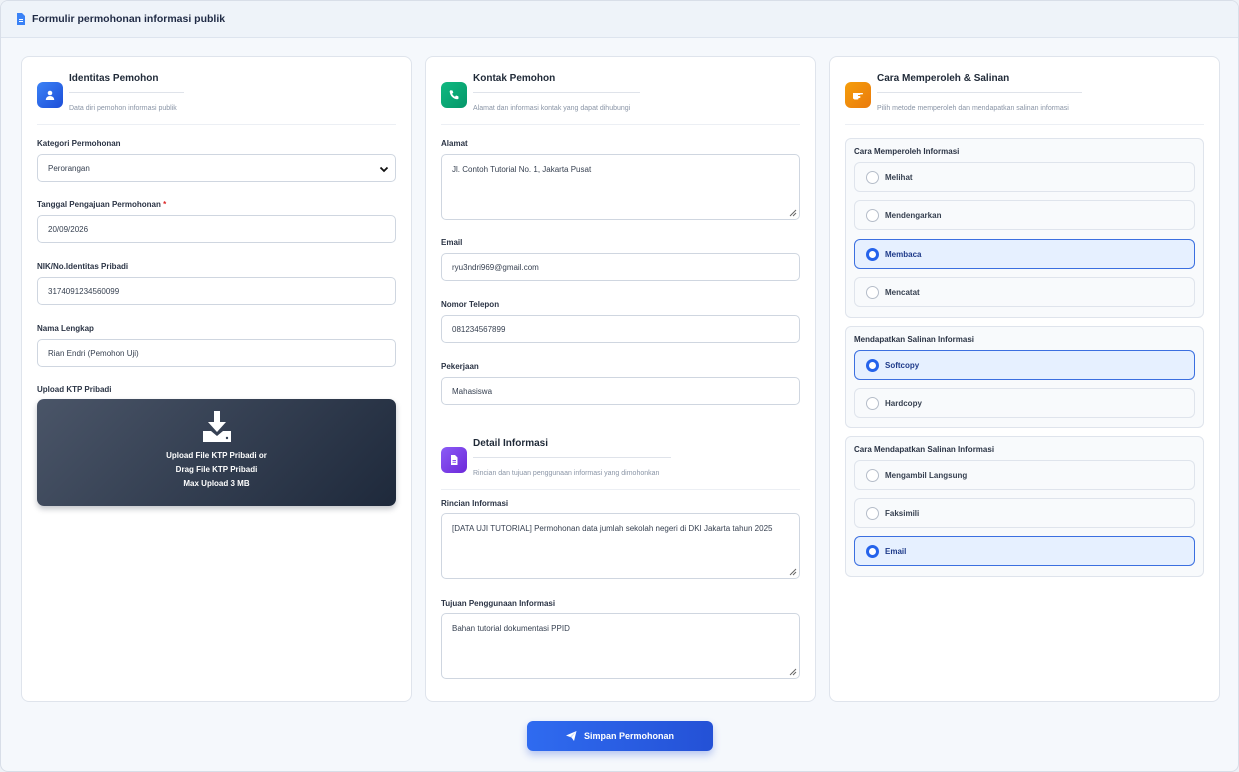 The height and width of the screenshot is (772, 1239). What do you see at coordinates (1024, 177) in the screenshot?
I see `option-melihat: Melihat` at bounding box center [1024, 177].